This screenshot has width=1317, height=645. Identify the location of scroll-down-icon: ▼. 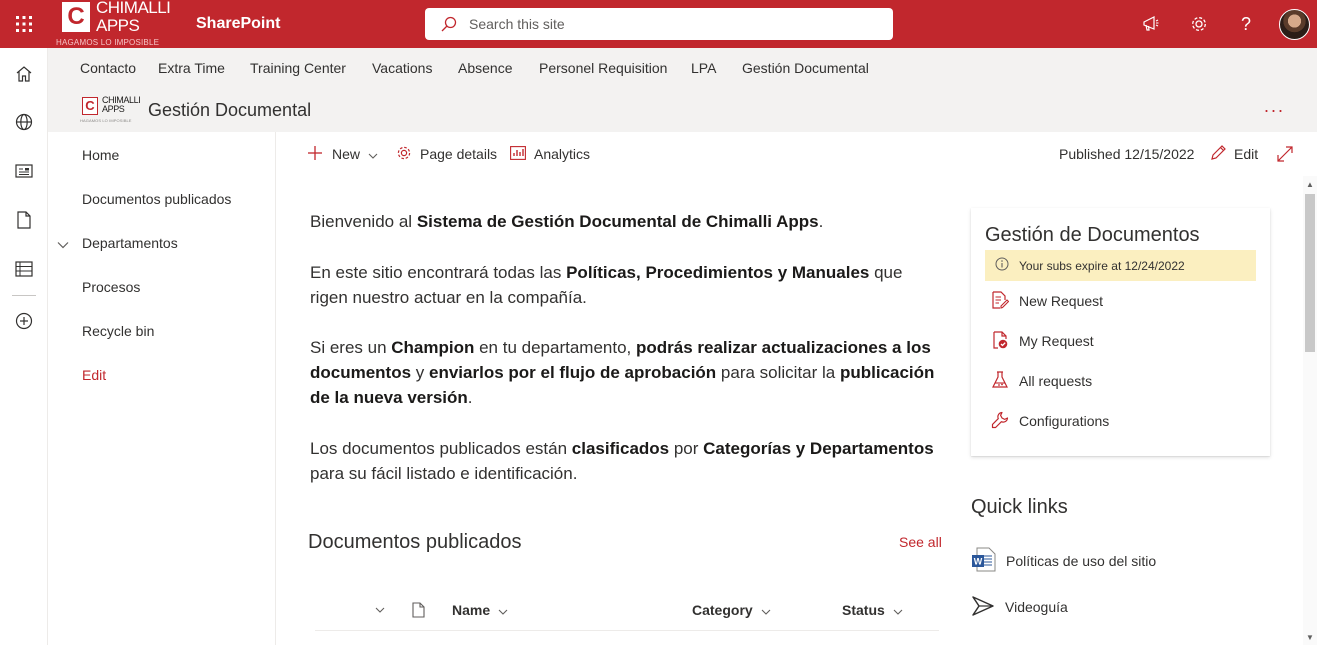
(1310, 637).